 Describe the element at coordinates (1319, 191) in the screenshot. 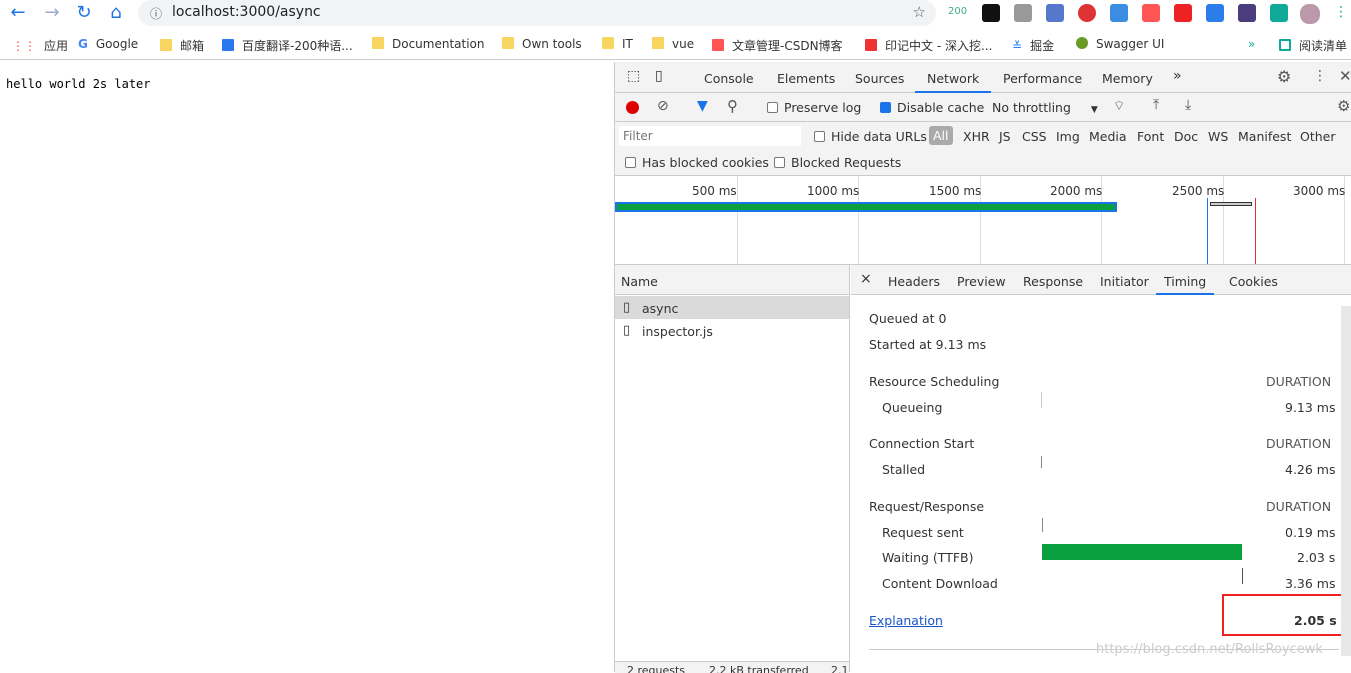

I see `tick-label: 3000 ms` at that location.